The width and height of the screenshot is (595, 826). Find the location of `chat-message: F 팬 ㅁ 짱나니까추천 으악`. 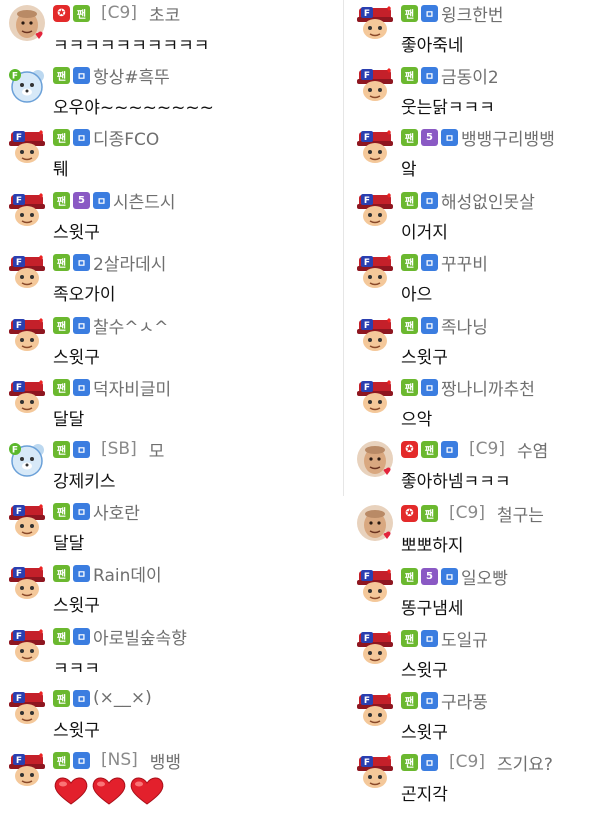

chat-message: F 팬 ㅁ 짱나니까추천 으악 is located at coordinates (473, 404).